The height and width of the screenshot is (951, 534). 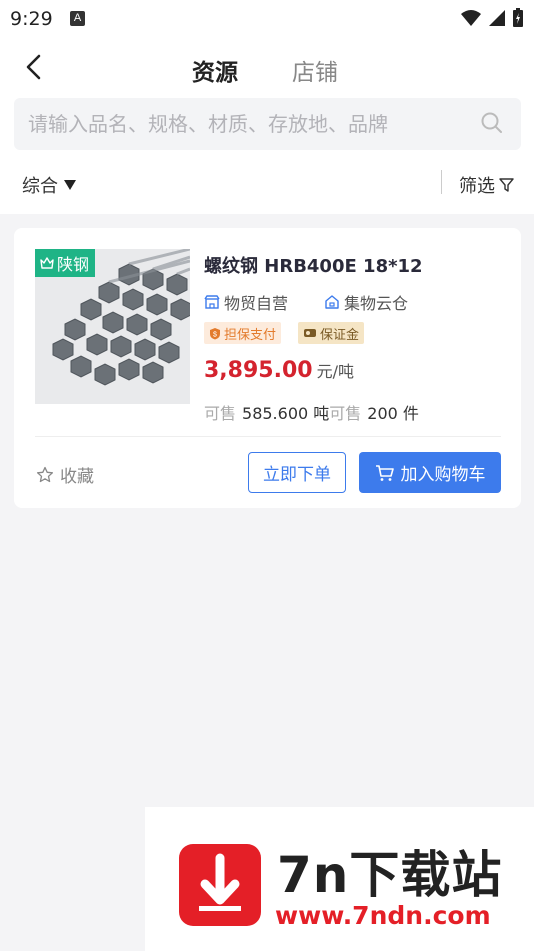 I want to click on brand-tag: 陕钢, so click(x=65, y=263).